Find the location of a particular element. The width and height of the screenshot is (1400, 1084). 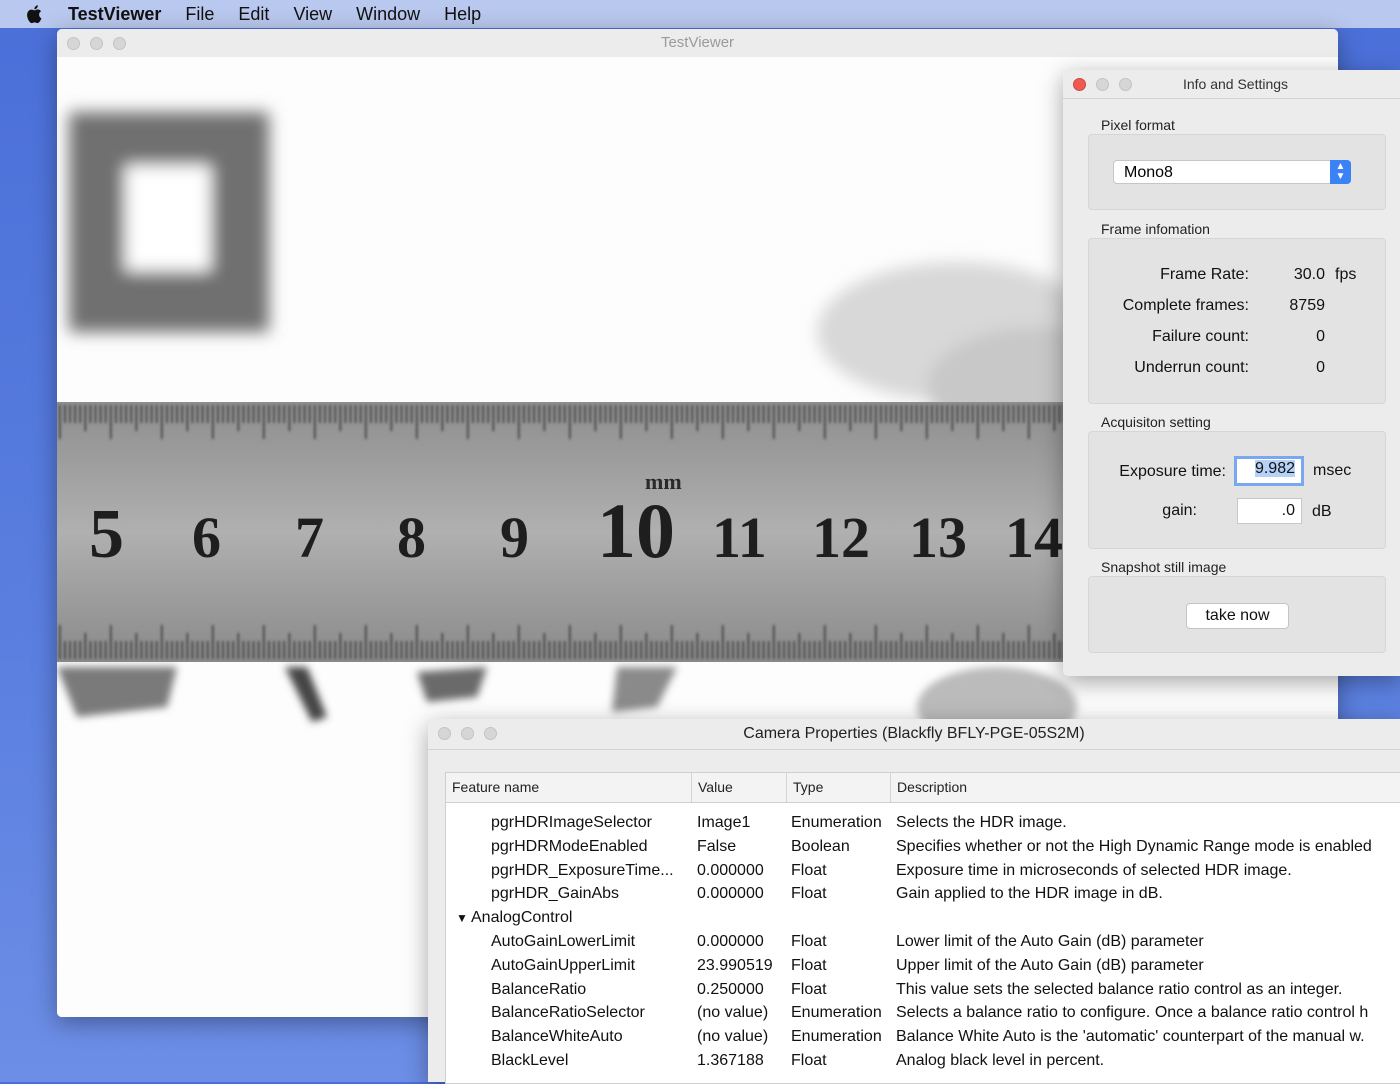

table-group-row: ▼ AnalogControl is located at coordinates (923, 918).